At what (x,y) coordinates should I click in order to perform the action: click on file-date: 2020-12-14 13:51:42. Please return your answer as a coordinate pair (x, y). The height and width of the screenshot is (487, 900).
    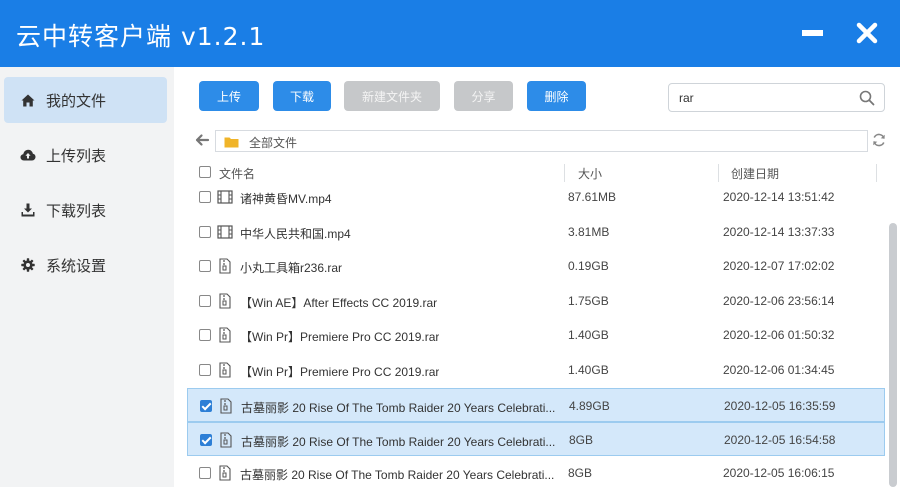
    Looking at the image, I should click on (779, 197).